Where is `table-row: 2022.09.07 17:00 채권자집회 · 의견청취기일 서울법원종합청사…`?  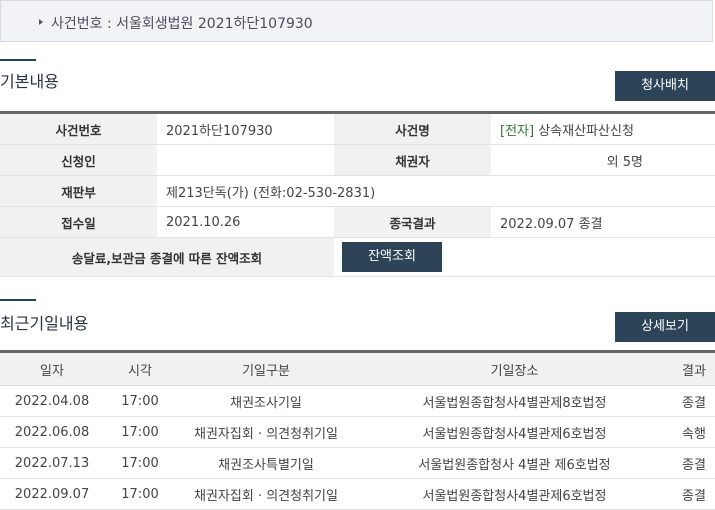
table-row: 2022.09.07 17:00 채권자집회 · 의견청취기일 서울법원종합청사… is located at coordinates (357, 494).